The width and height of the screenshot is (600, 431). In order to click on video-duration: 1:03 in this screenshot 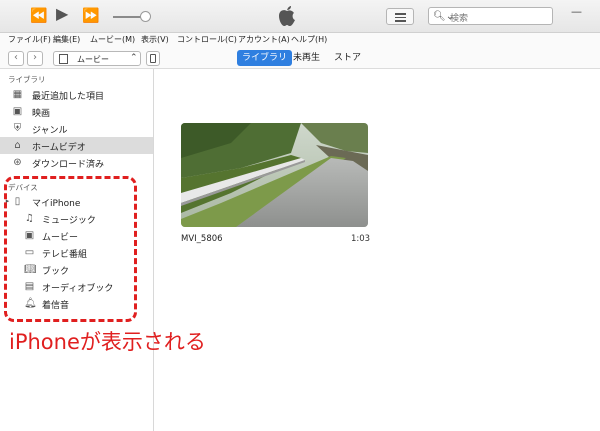, I will do `click(361, 239)`.